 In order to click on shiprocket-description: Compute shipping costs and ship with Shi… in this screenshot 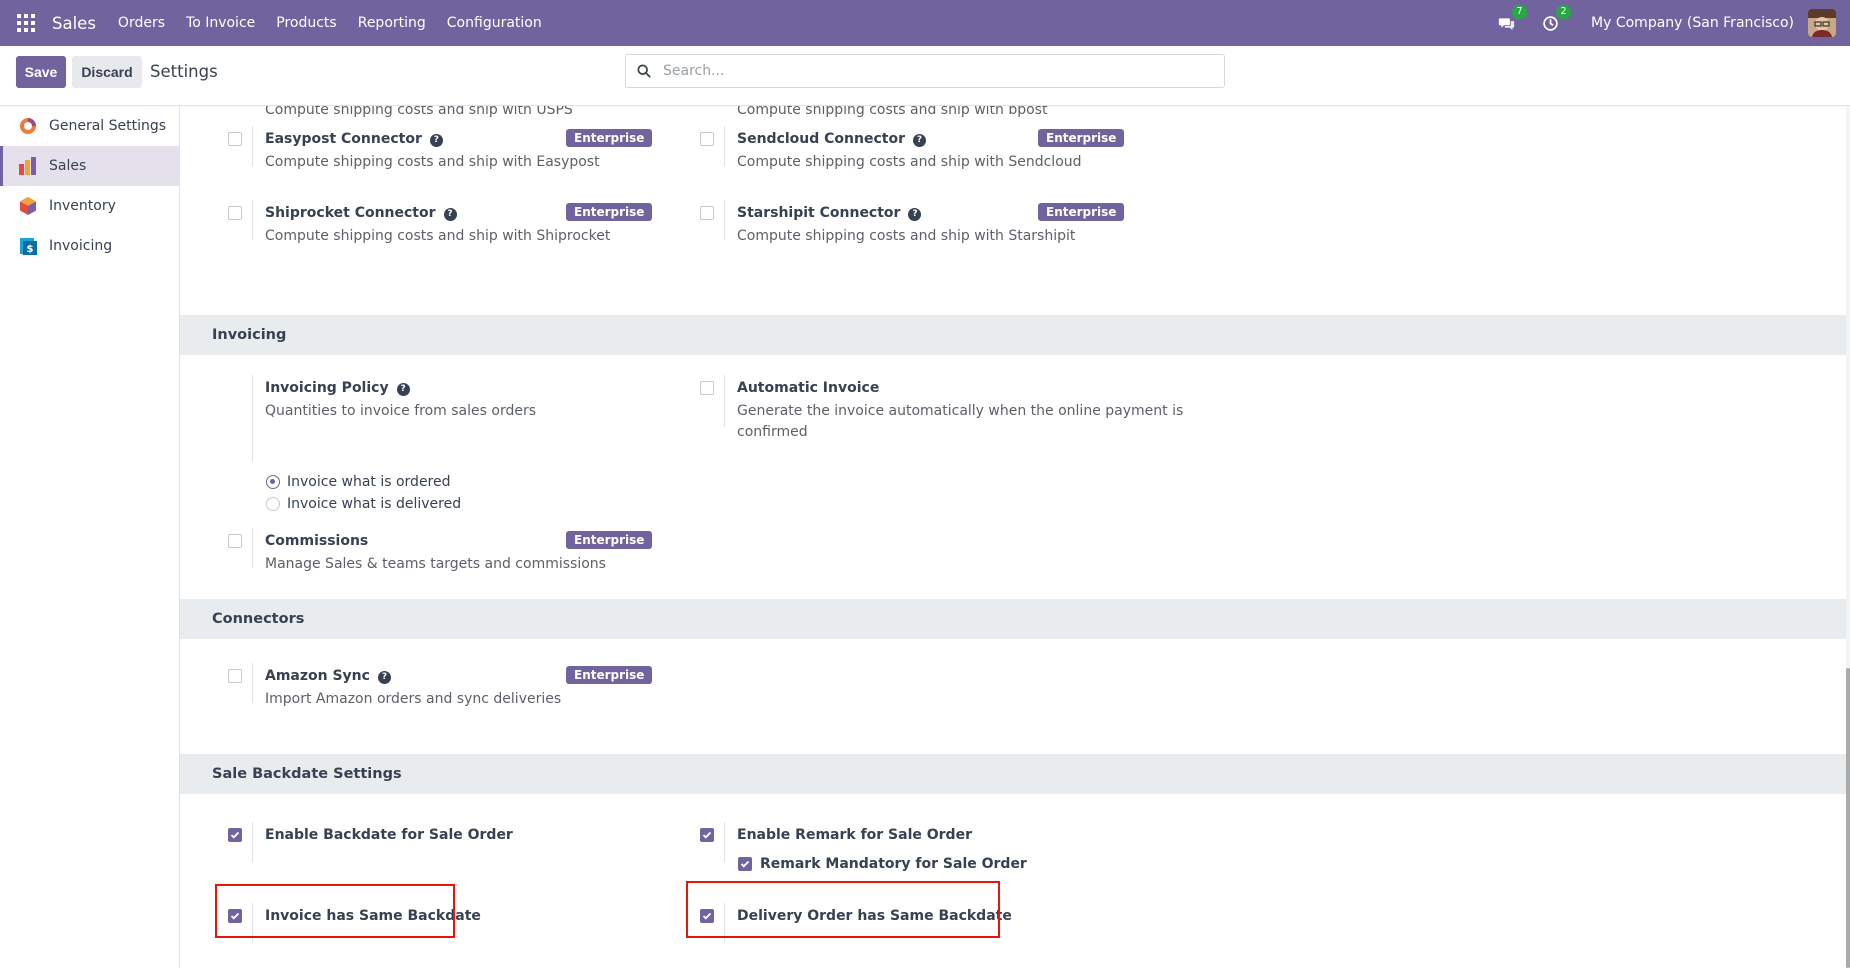, I will do `click(438, 236)`.